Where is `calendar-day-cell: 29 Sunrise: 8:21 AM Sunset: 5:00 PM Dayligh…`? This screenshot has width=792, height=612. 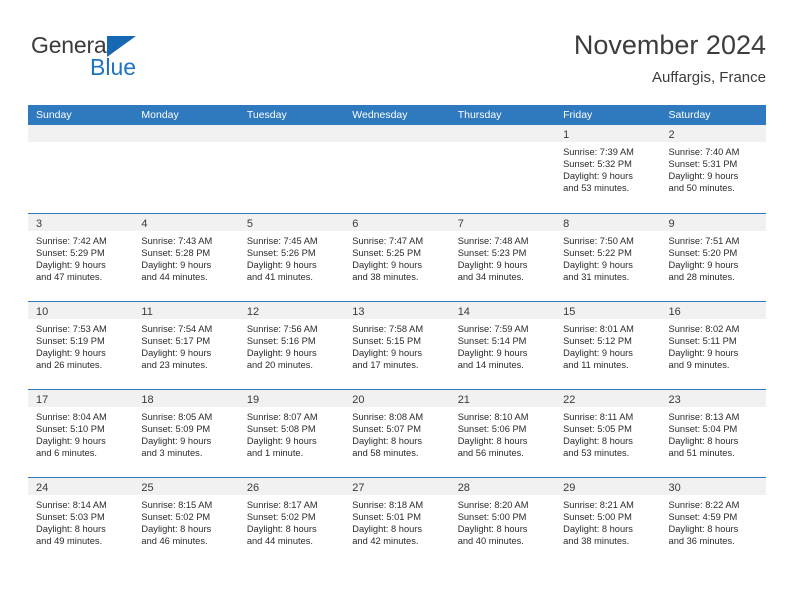
calendar-day-cell: 29 Sunrise: 8:21 AM Sunset: 5:00 PM Dayligh… is located at coordinates (608, 521).